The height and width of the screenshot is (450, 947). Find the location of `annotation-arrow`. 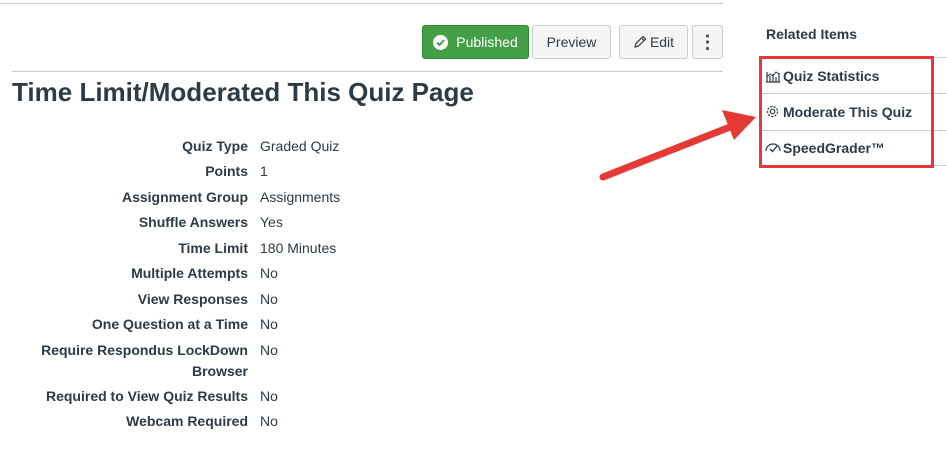

annotation-arrow is located at coordinates (677, 145).